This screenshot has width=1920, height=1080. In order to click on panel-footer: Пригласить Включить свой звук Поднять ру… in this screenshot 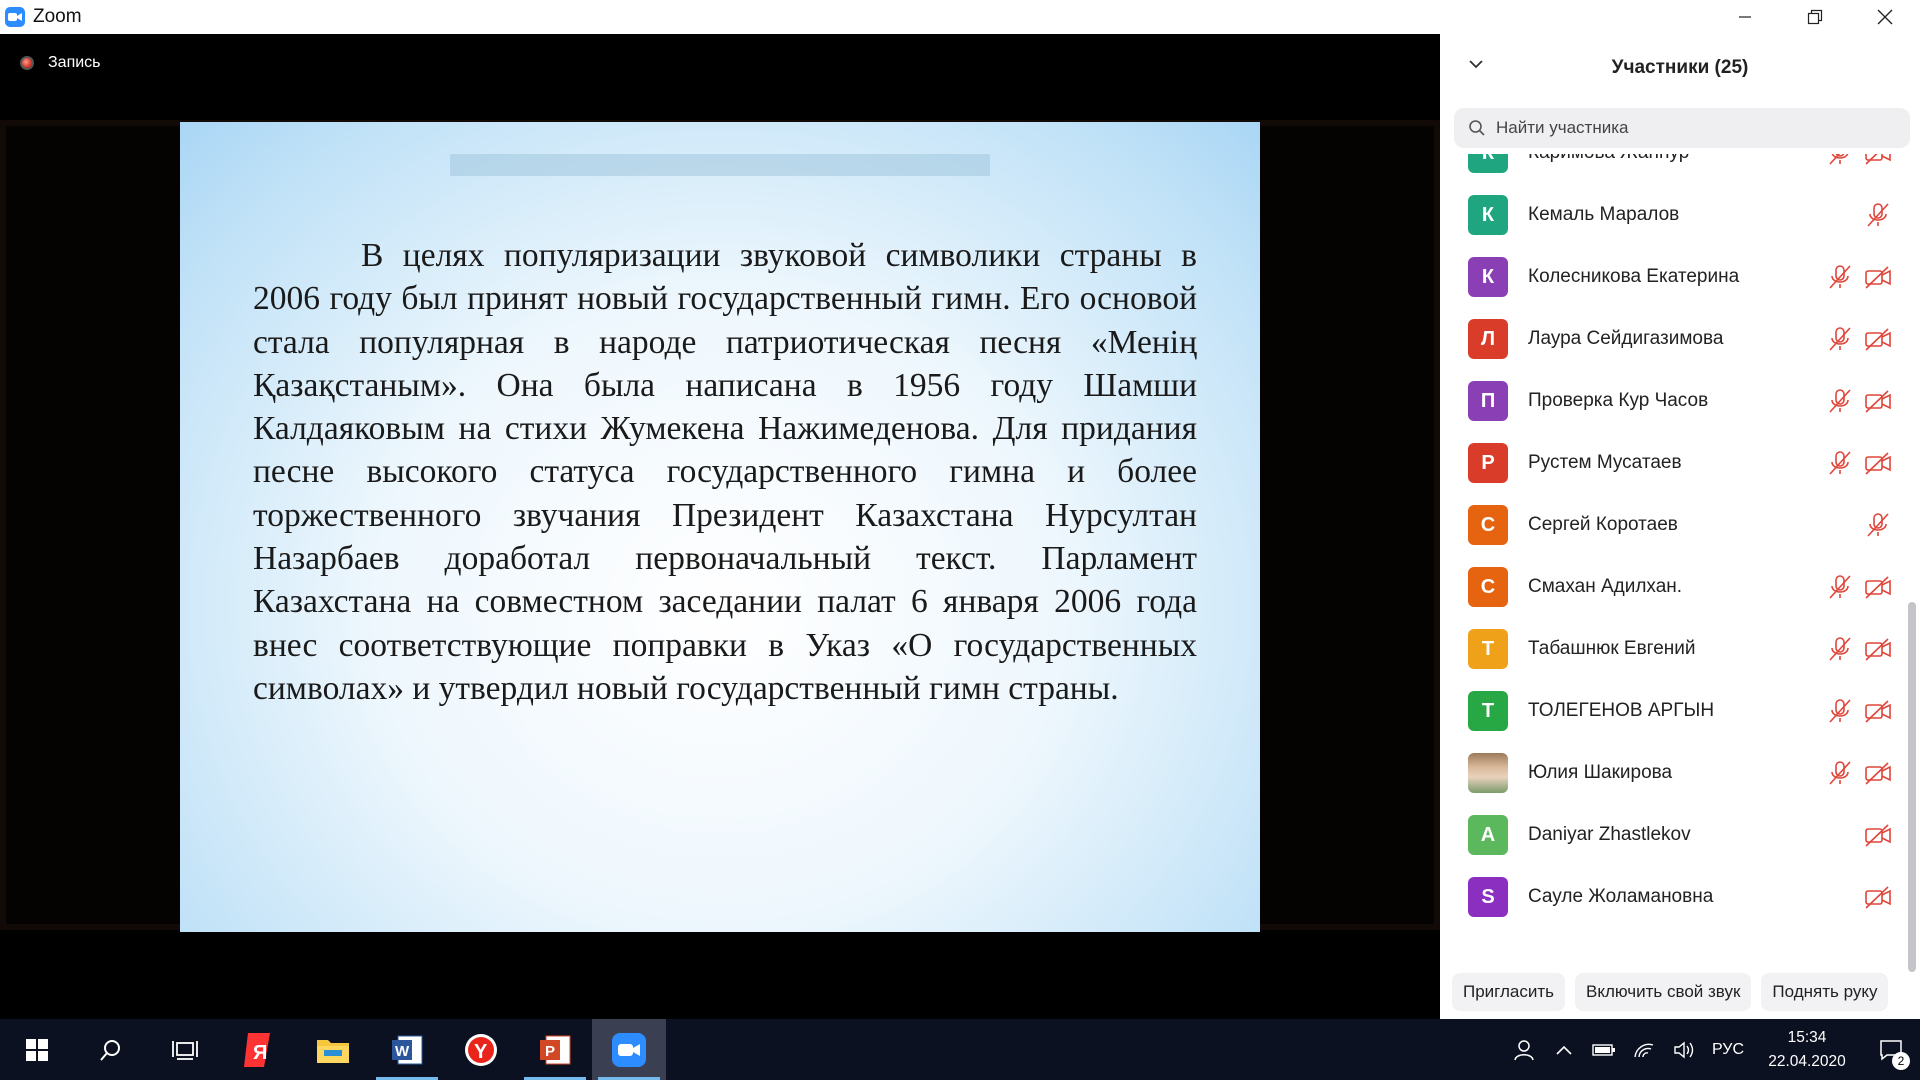, I will do `click(1680, 991)`.